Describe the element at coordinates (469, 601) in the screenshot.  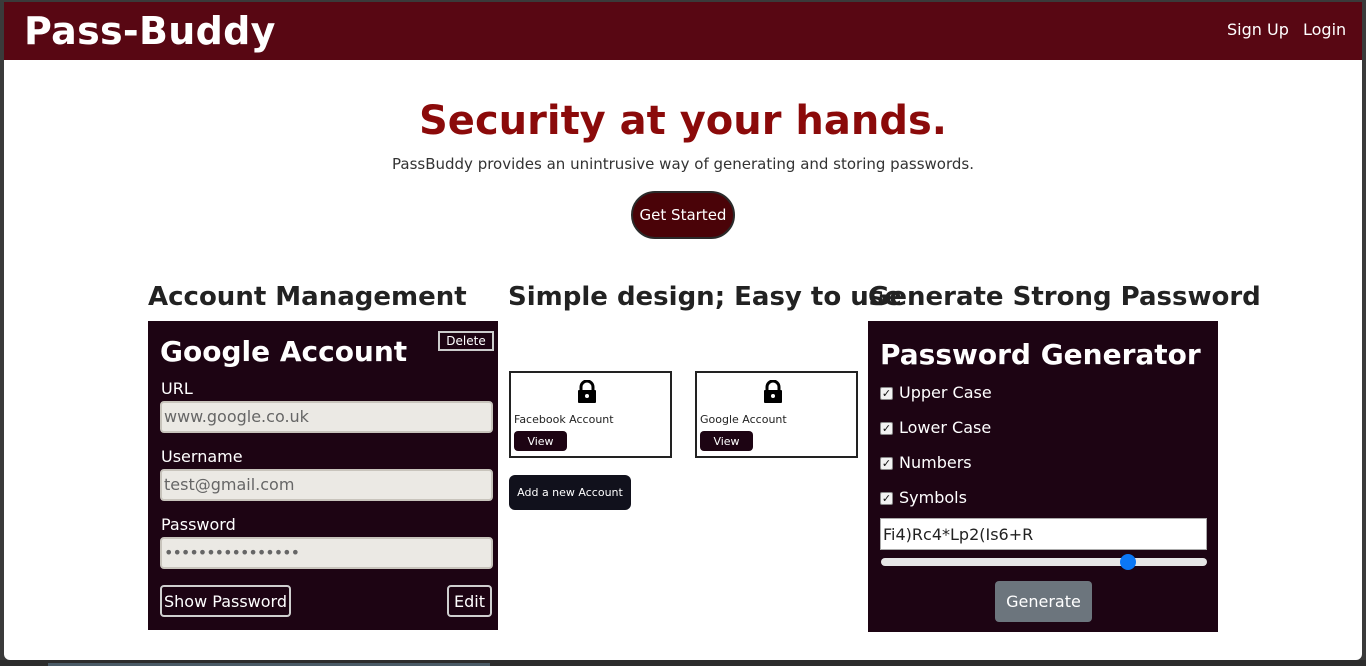
I see `edit-button: Edit` at that location.